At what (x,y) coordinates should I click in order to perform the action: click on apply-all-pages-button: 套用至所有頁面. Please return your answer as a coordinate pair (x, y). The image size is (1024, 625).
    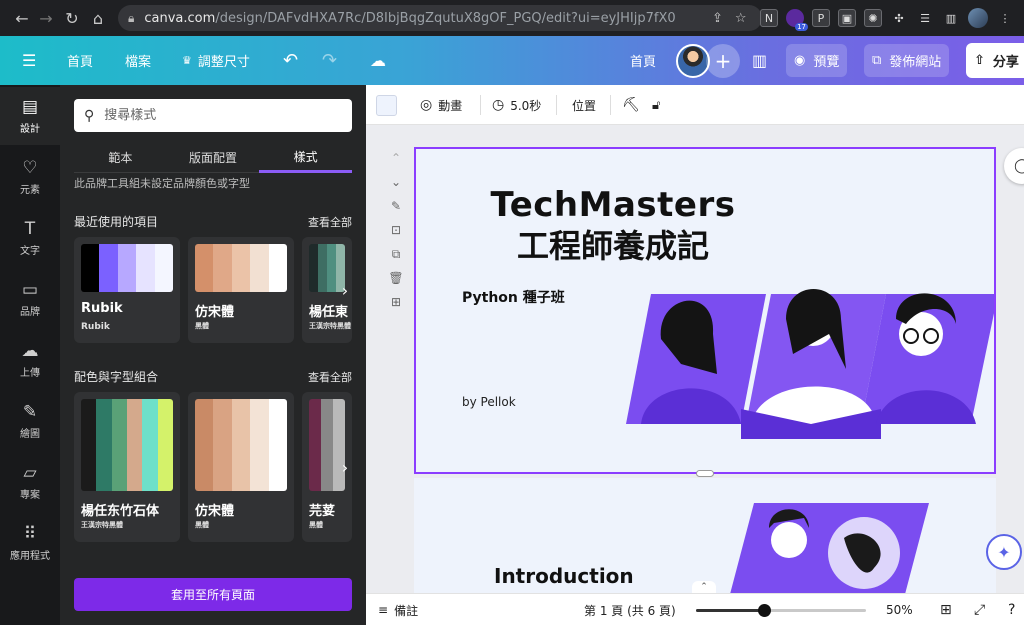
    Looking at the image, I should click on (213, 594).